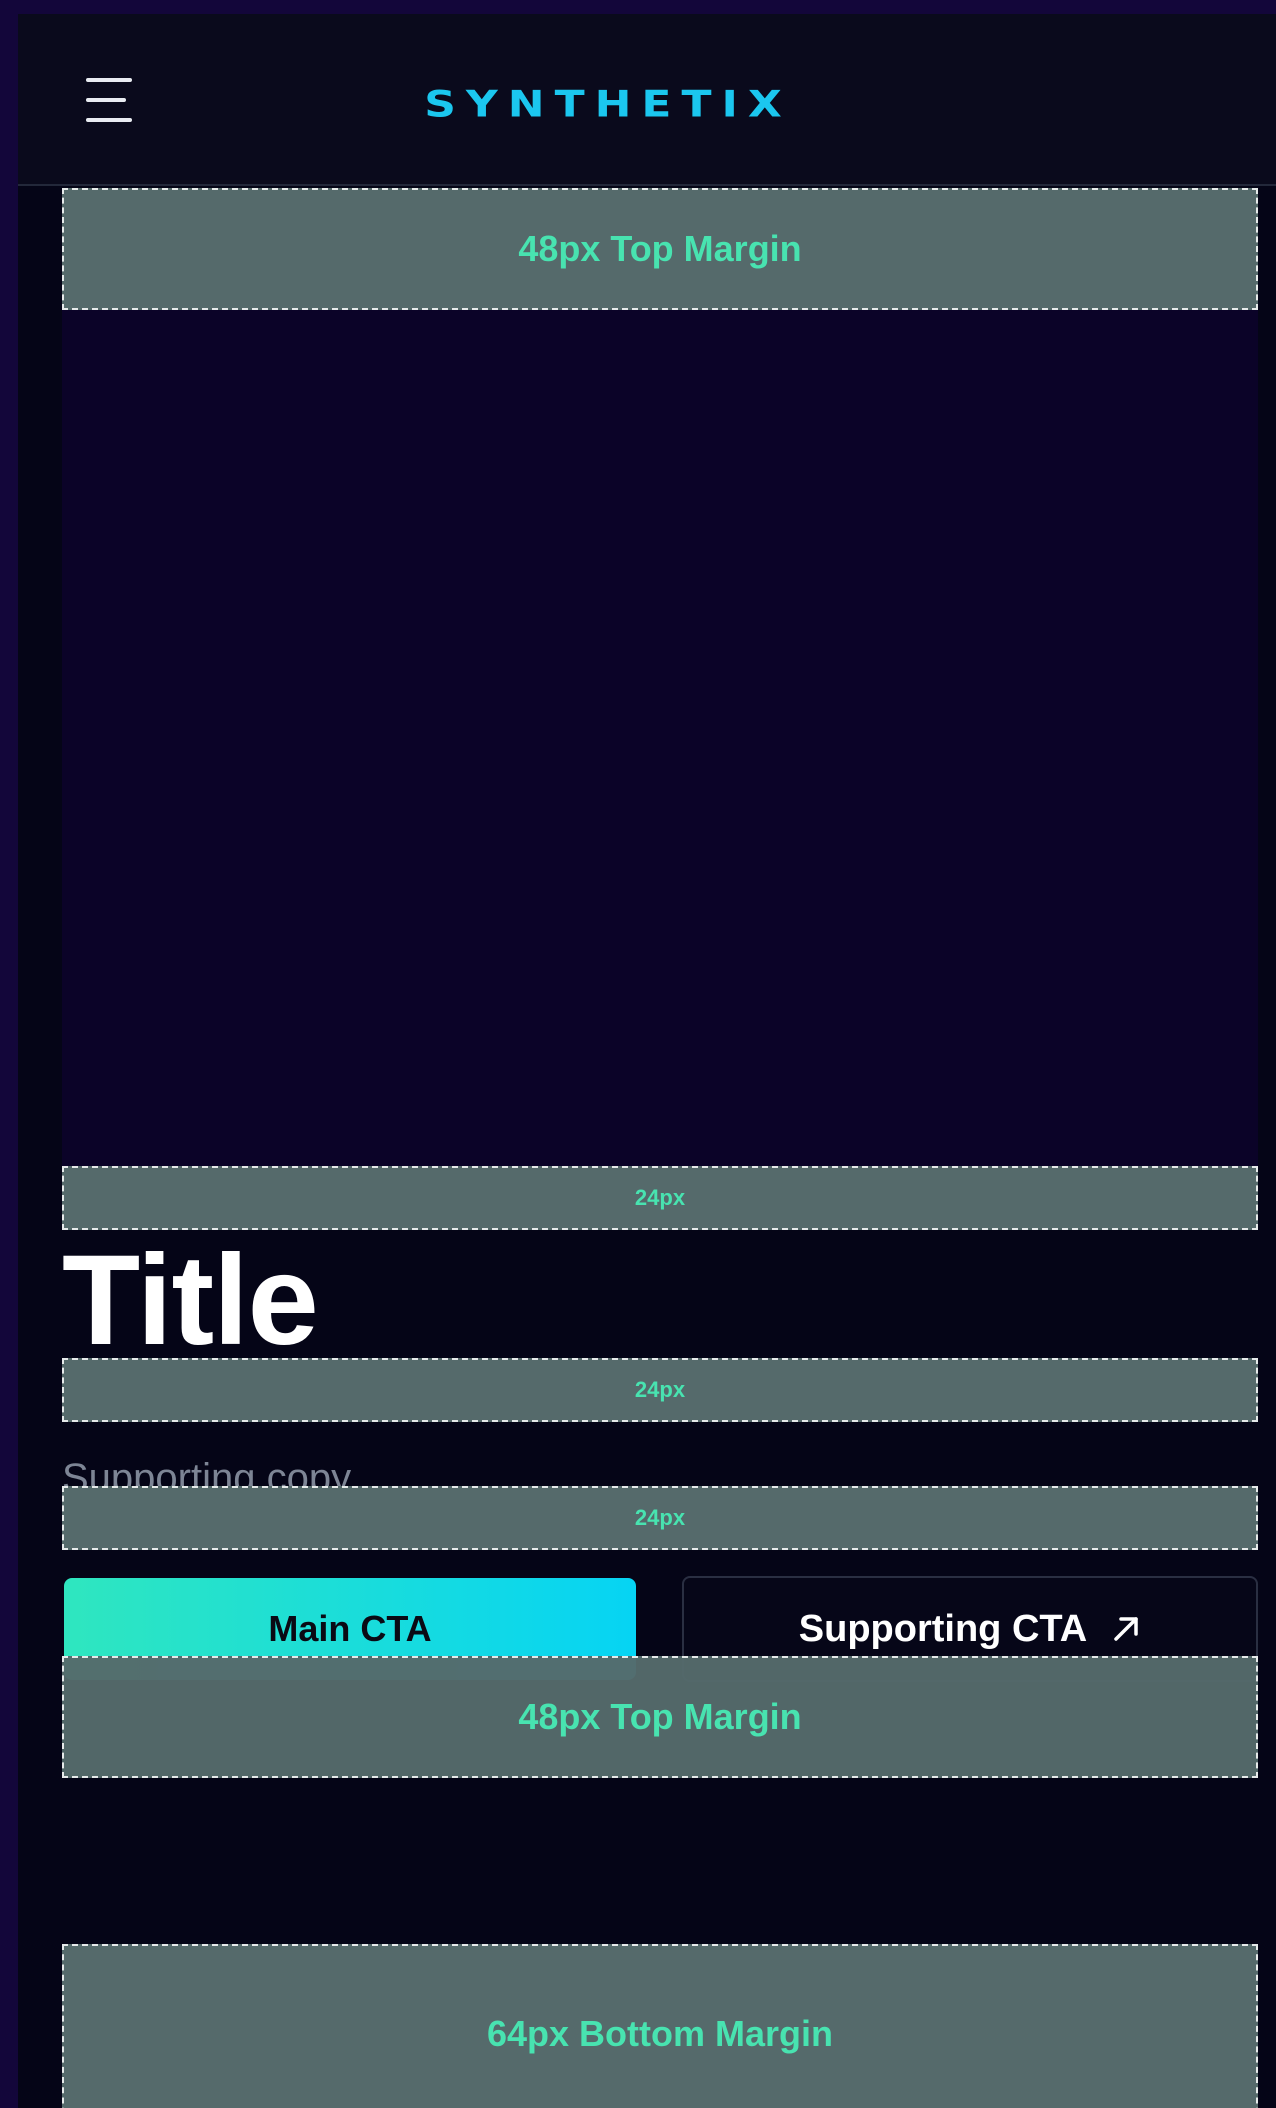  What do you see at coordinates (660, 1717) in the screenshot?
I see `top-margin-spacer-2: 48px Top Margin` at bounding box center [660, 1717].